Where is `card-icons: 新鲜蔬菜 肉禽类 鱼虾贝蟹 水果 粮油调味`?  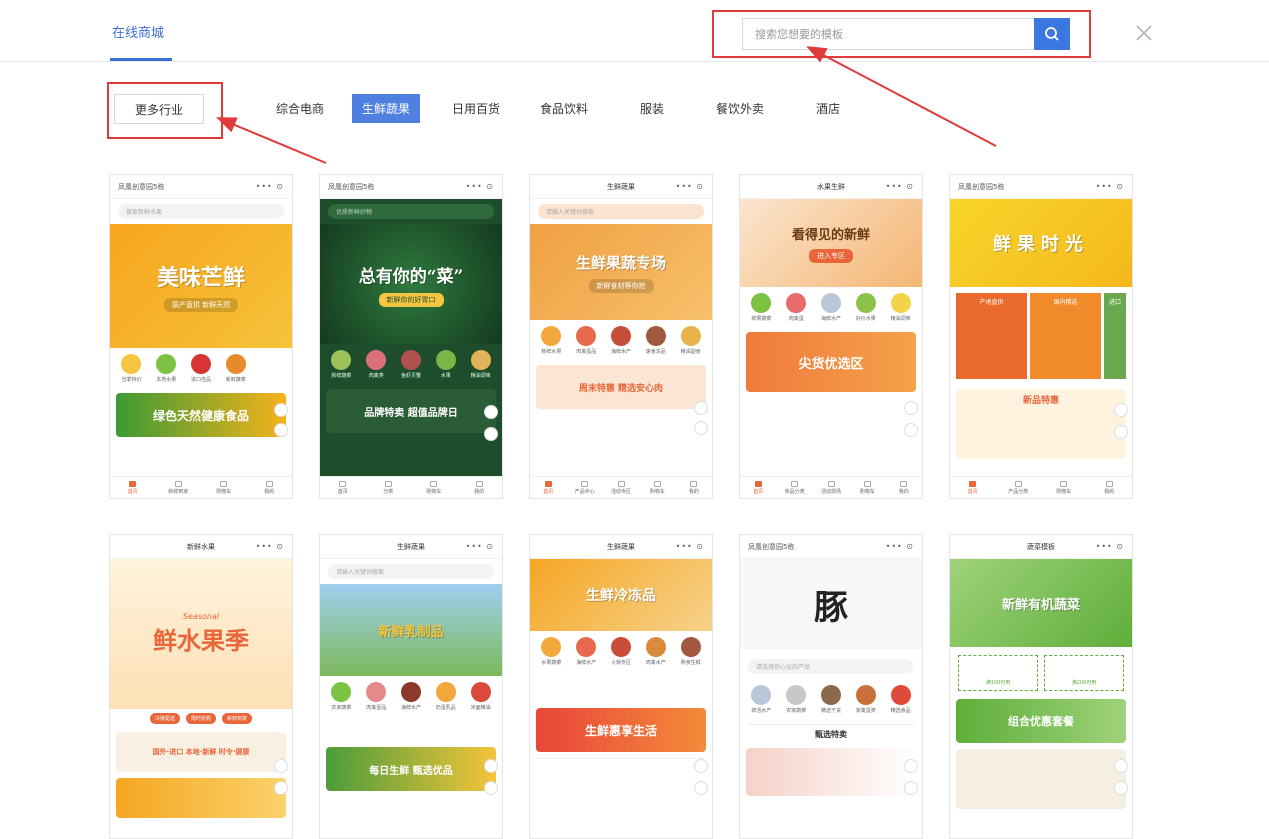 card-icons: 新鲜蔬菜 肉禽类 鱼虾贝蟹 水果 粮油调味 is located at coordinates (411, 364).